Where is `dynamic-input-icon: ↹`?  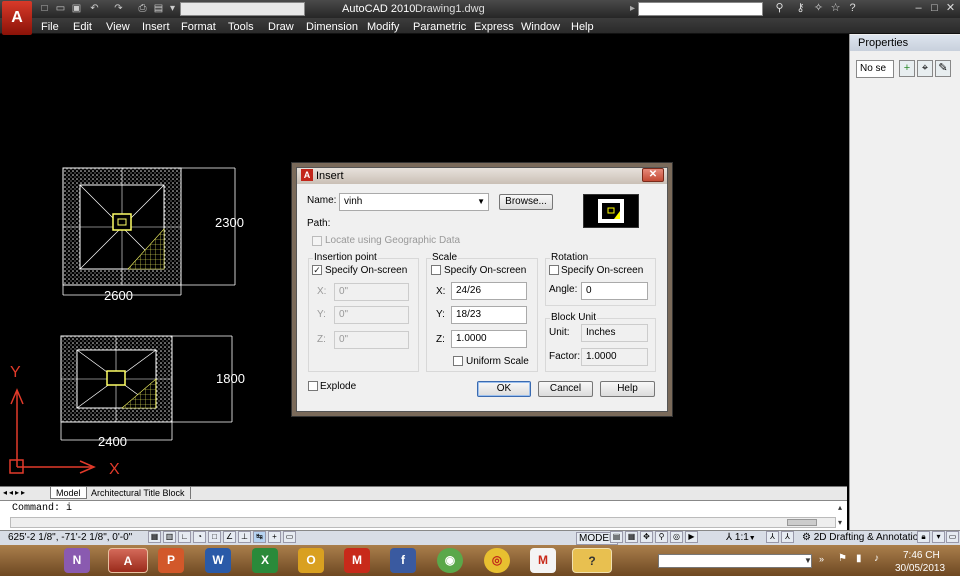
dynamic-input-icon: ↹ is located at coordinates (259, 537).